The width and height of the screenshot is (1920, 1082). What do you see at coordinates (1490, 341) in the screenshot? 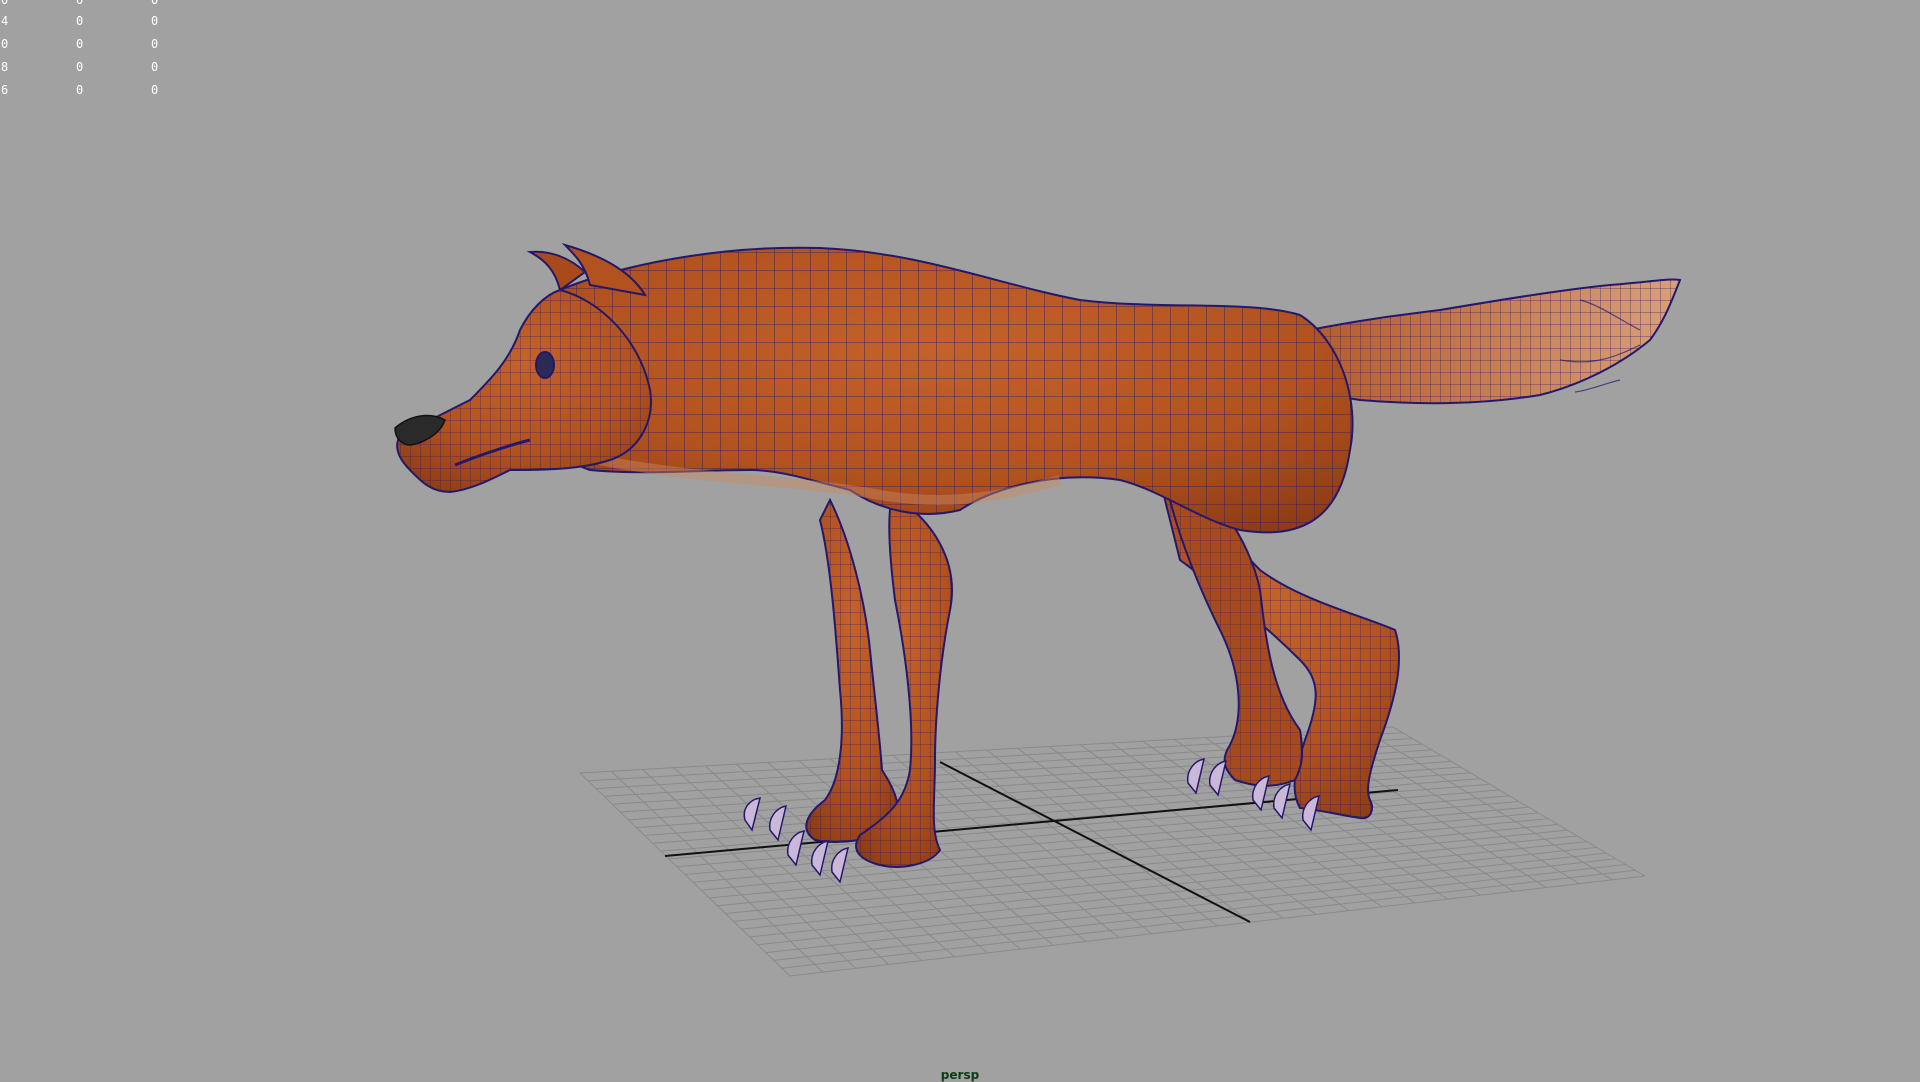
I see `wolf-tail` at bounding box center [1490, 341].